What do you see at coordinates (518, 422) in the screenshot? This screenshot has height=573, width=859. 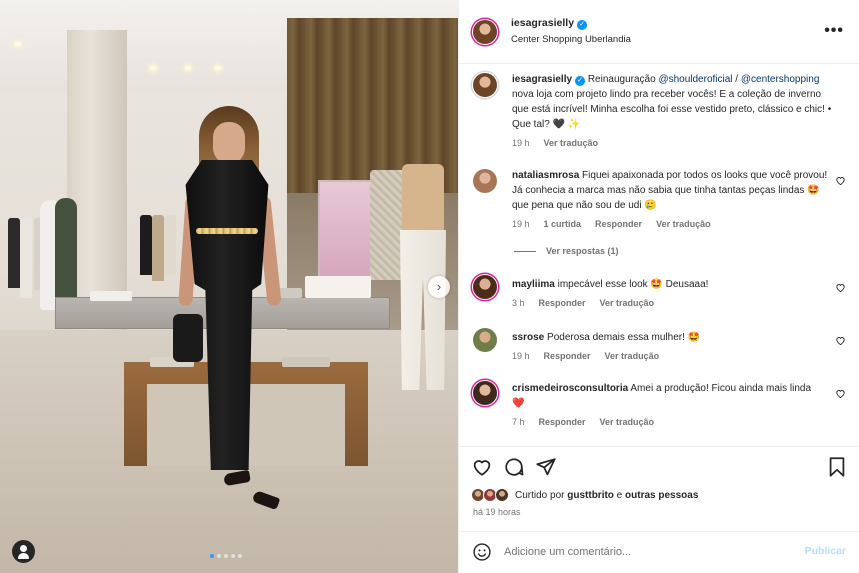 I see `comment-time: 7 h` at bounding box center [518, 422].